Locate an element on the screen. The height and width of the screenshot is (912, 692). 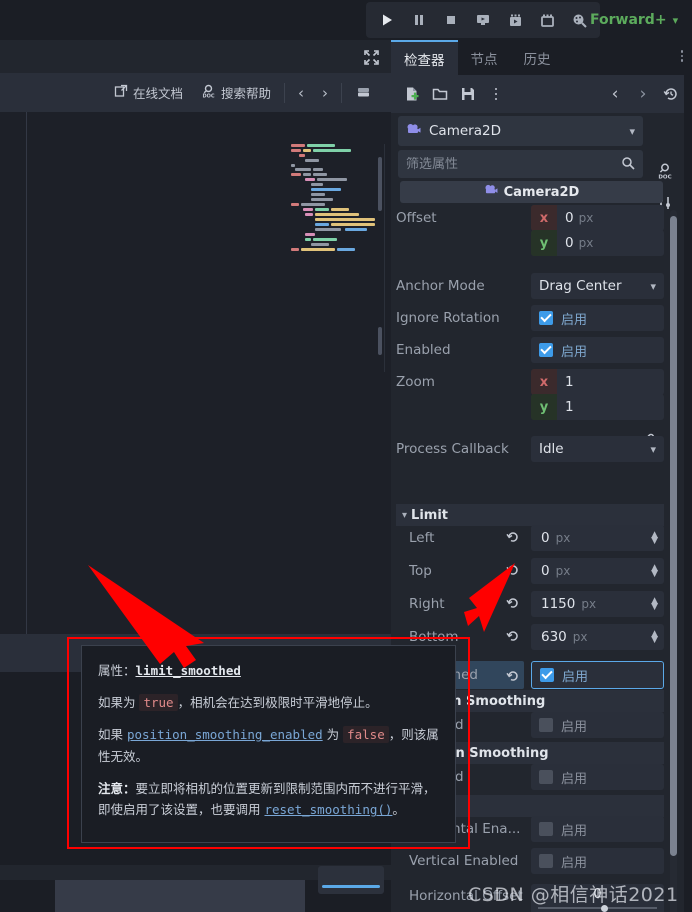
tab-inspector: 检查器 is located at coordinates (424, 57).